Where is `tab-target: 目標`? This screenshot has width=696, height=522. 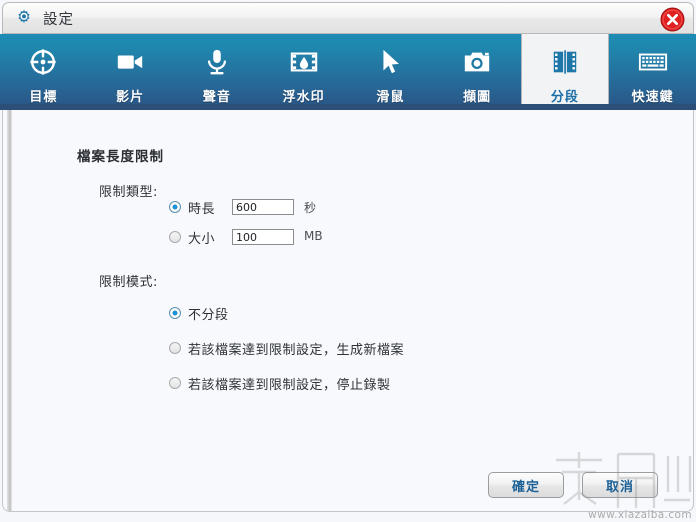
tab-target: 目標 is located at coordinates (43, 71).